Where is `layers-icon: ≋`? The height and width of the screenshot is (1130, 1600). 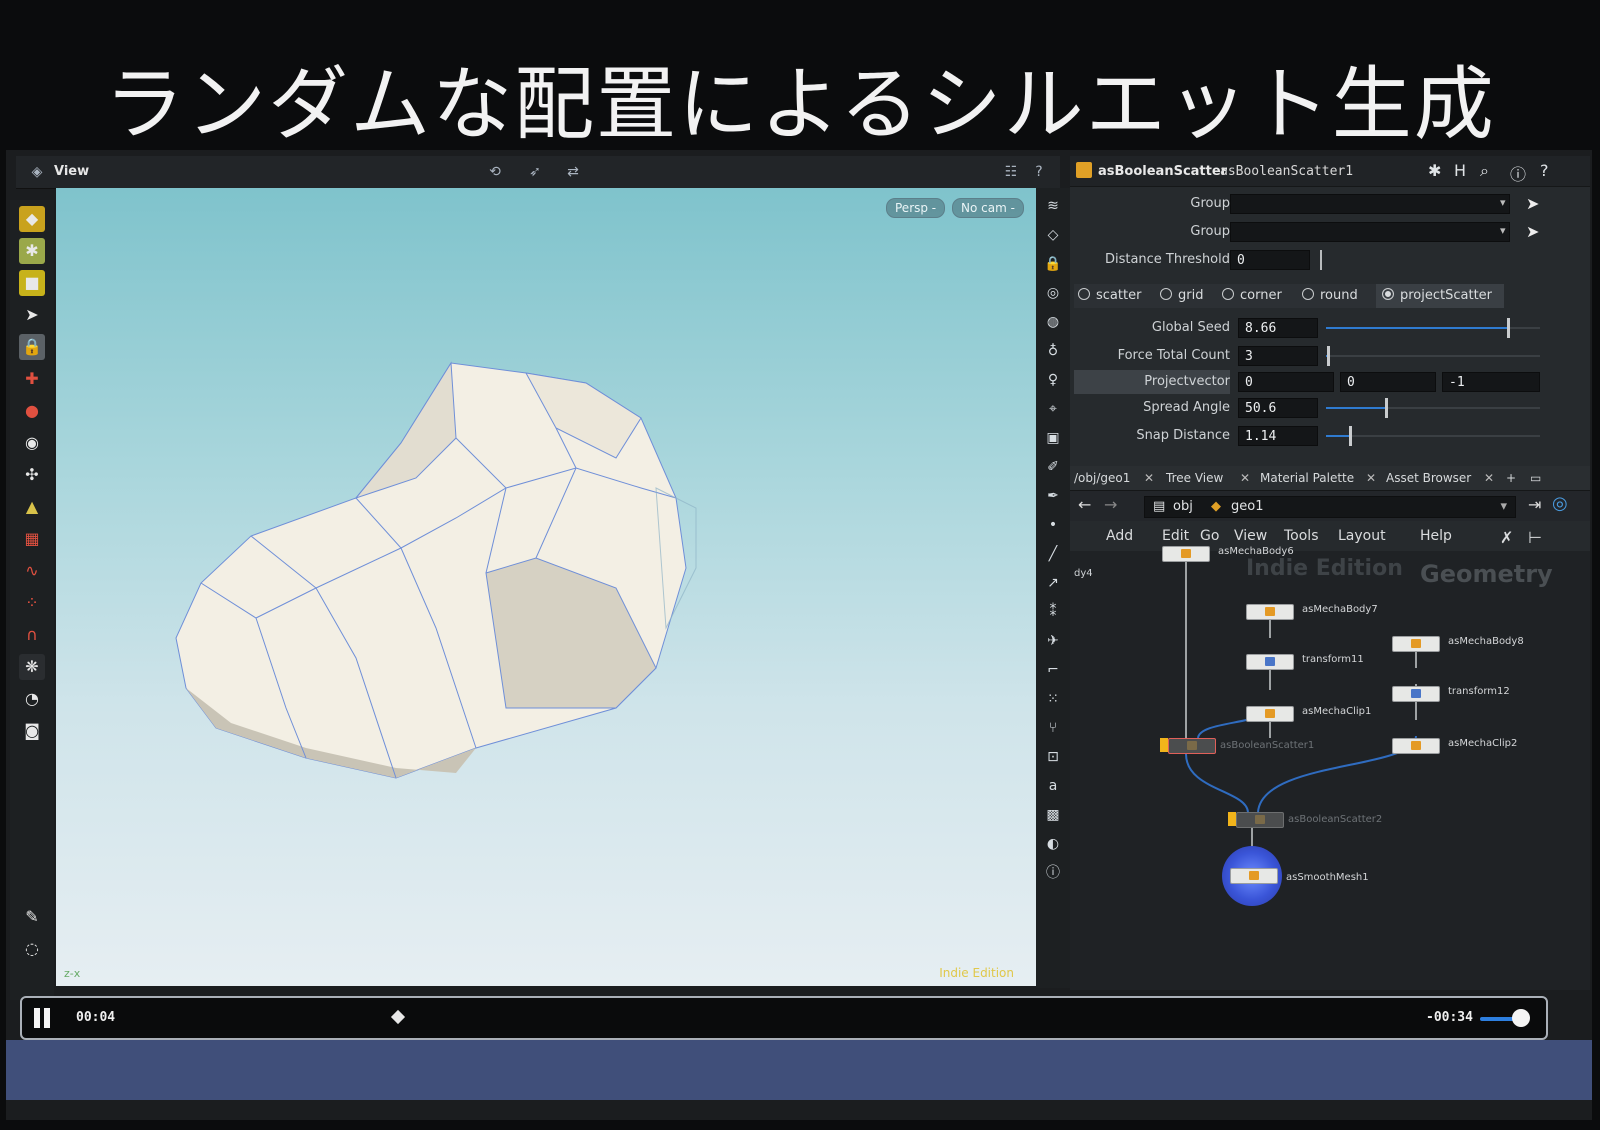 layers-icon: ≋ is located at coordinates (1053, 206).